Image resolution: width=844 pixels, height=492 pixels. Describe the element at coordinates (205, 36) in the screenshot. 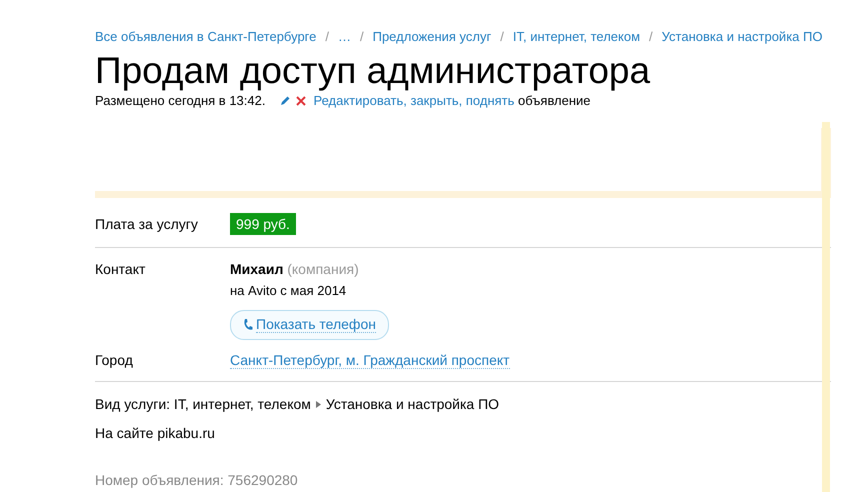

I see `breadcrumb-link: Все объявления в Санкт-Петербурге` at that location.